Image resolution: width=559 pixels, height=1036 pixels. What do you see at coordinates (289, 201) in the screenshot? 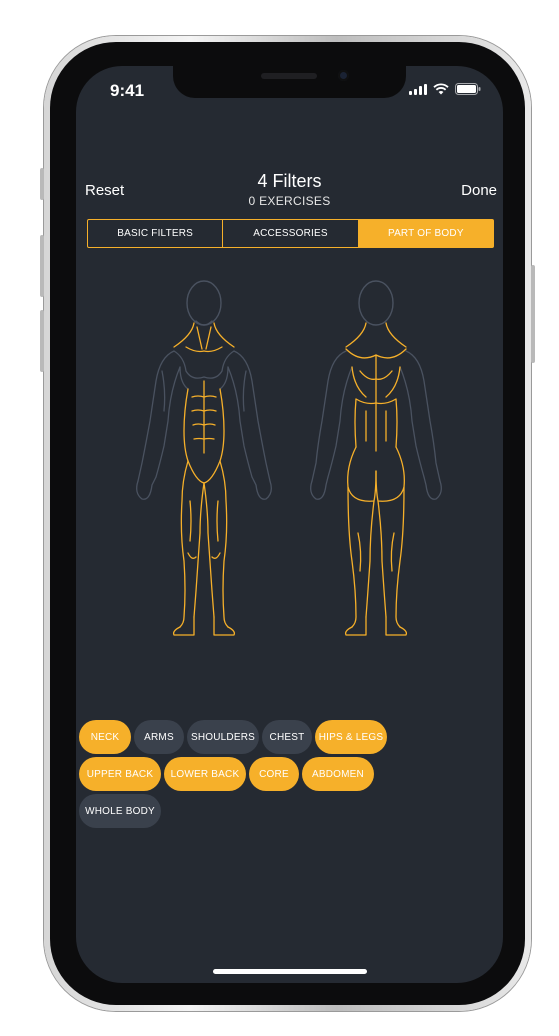
I see `exercise-count: 0 EXERCISES` at bounding box center [289, 201].